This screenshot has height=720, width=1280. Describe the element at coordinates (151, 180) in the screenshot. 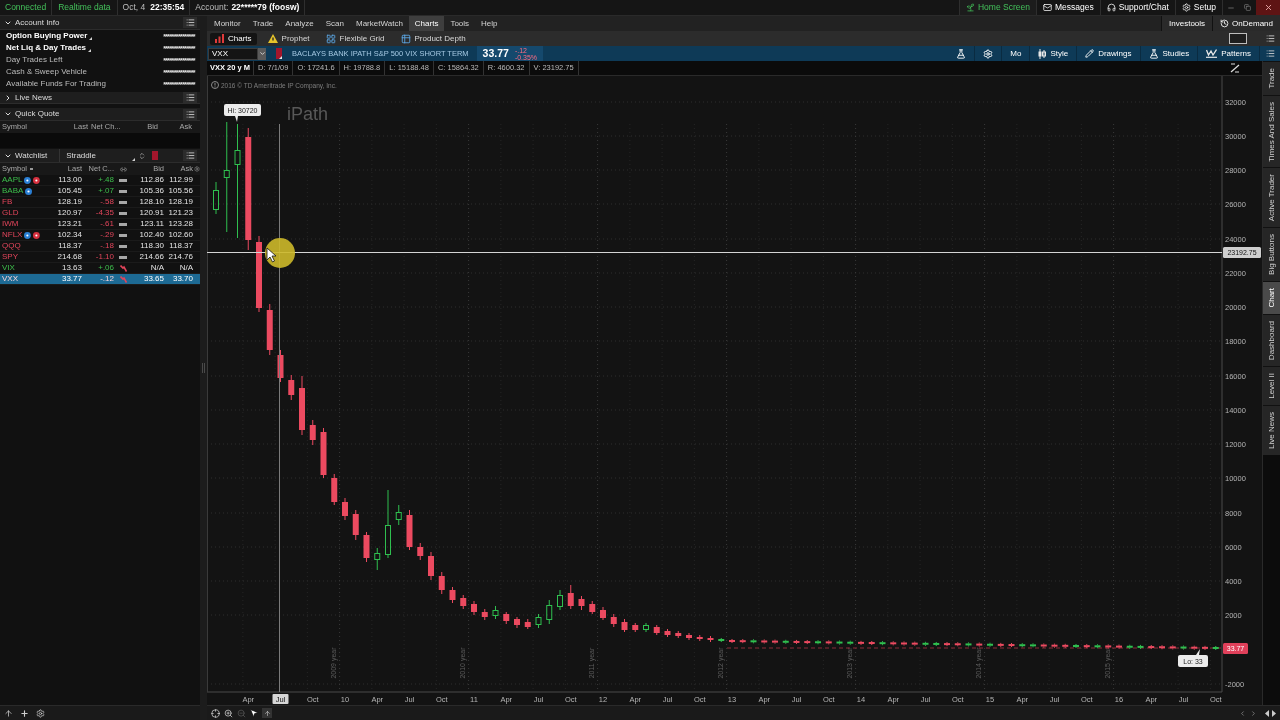

I see `bid-cell-text: 112.86` at that location.